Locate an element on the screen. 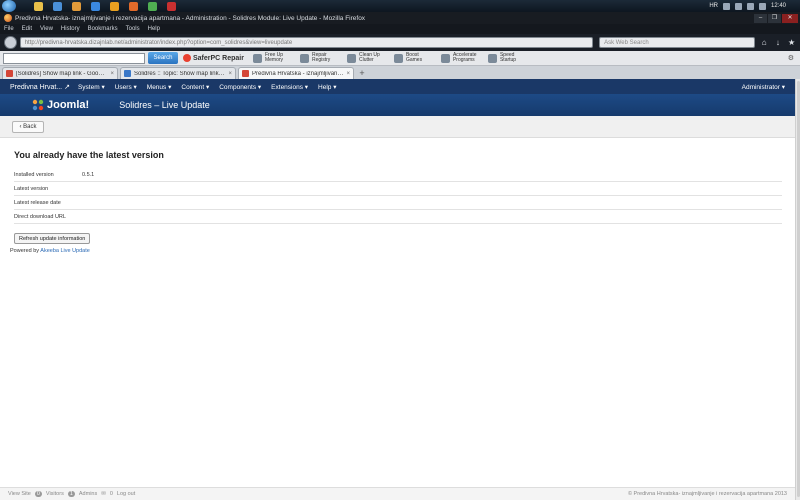  toolbar-area: ‹ Back is located at coordinates (397, 127).